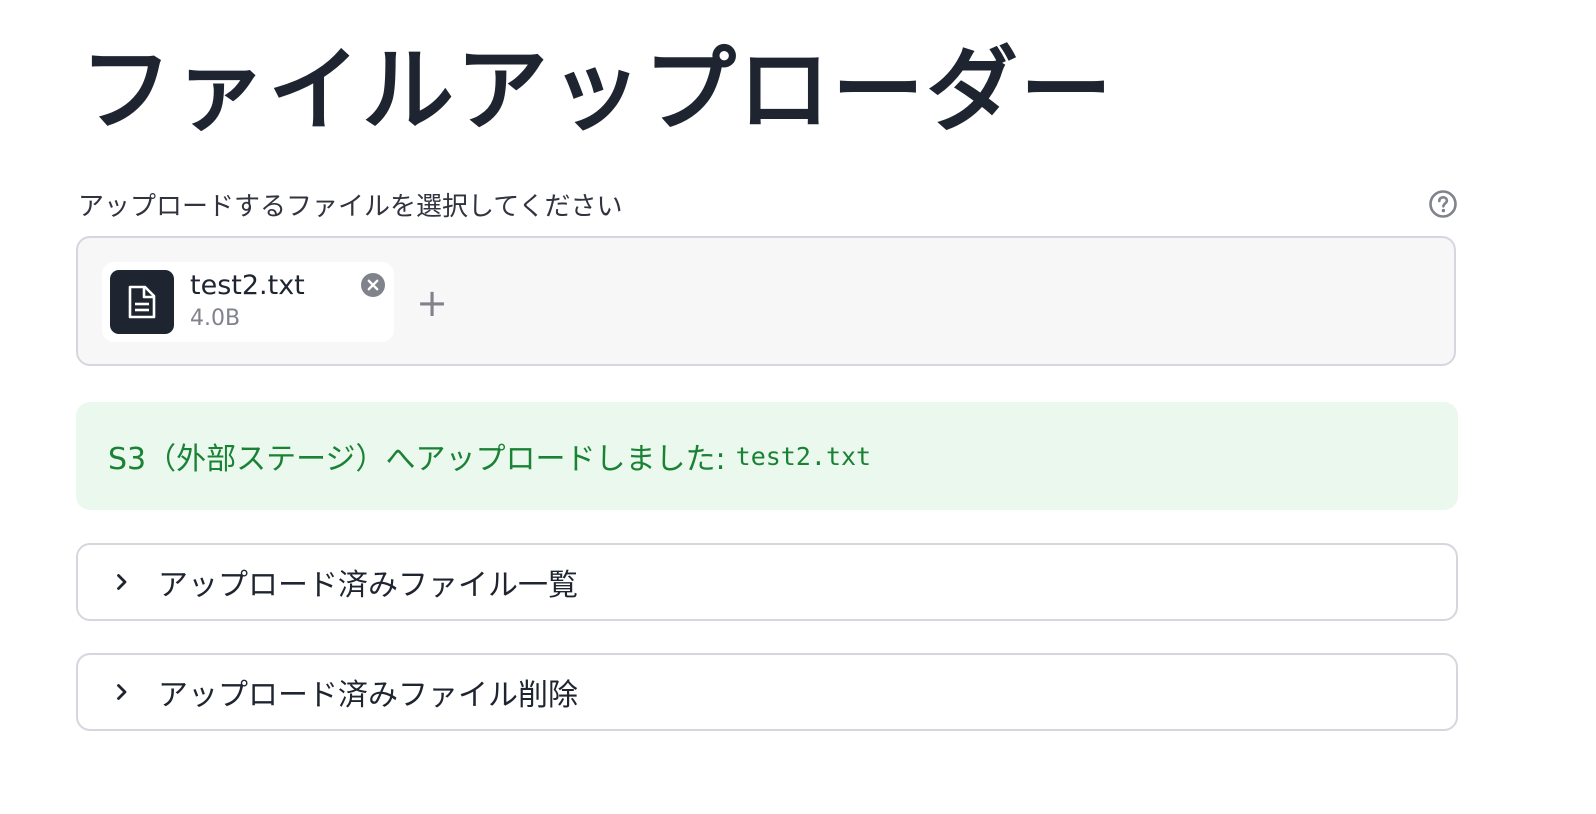 This screenshot has width=1596, height=814. I want to click on alert-filename: test2.txt, so click(803, 456).